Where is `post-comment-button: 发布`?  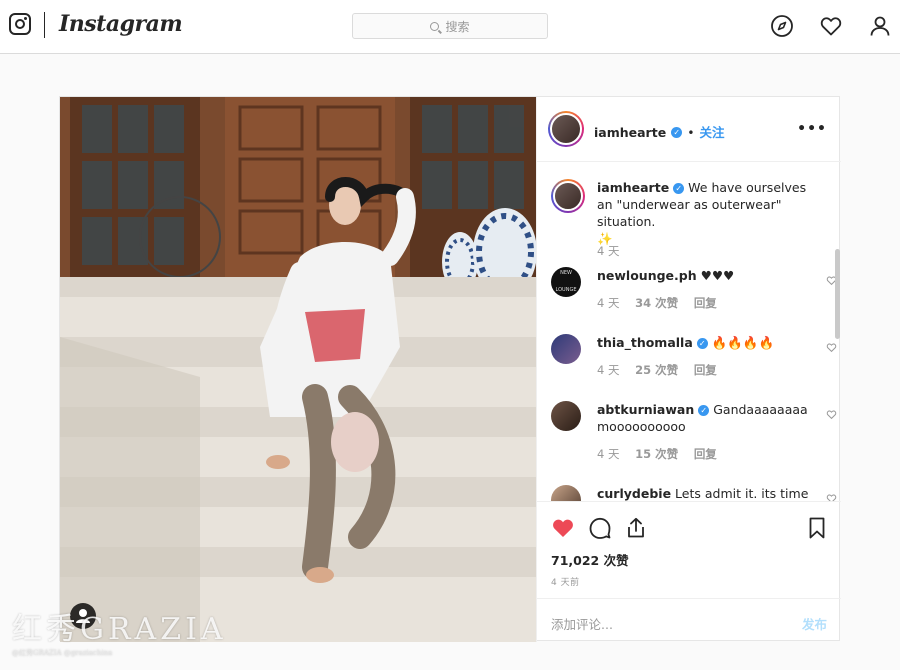 post-comment-button: 发布 is located at coordinates (814, 623).